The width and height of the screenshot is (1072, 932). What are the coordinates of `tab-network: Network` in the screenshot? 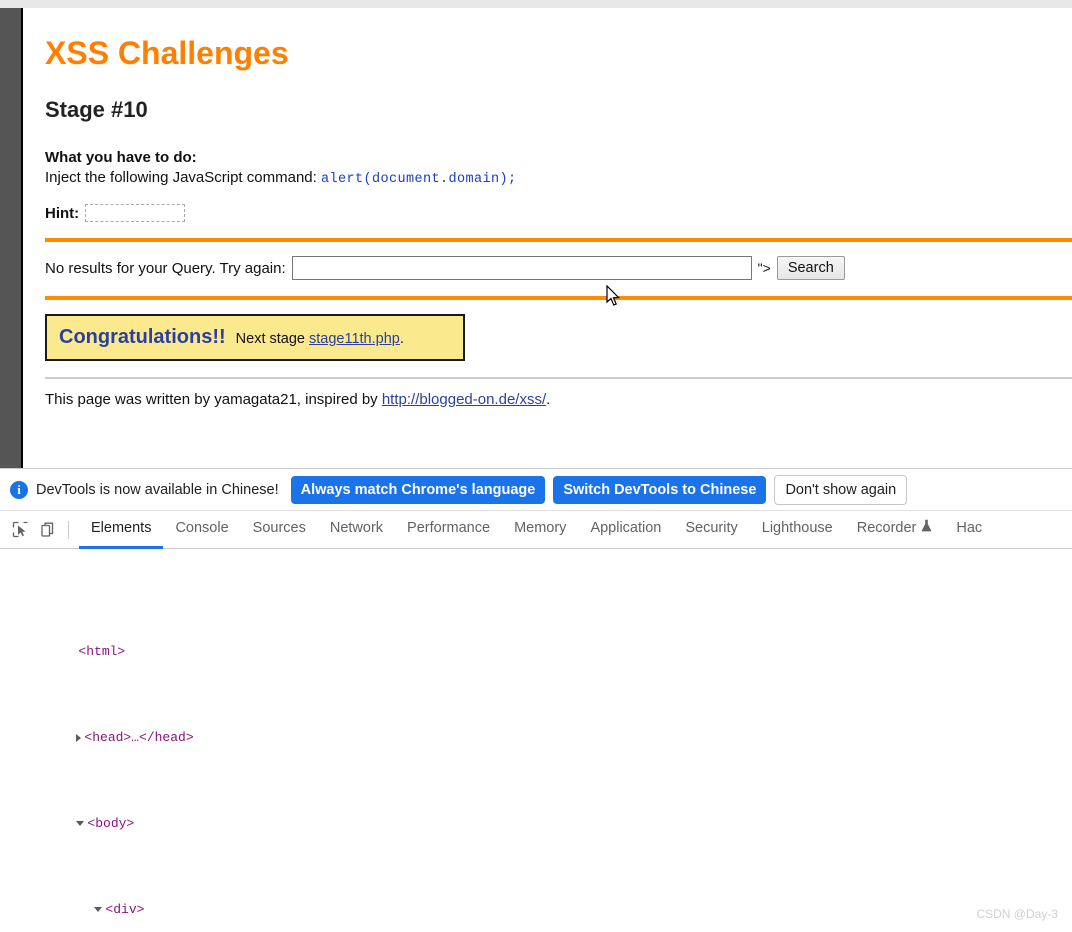 It's located at (356, 530).